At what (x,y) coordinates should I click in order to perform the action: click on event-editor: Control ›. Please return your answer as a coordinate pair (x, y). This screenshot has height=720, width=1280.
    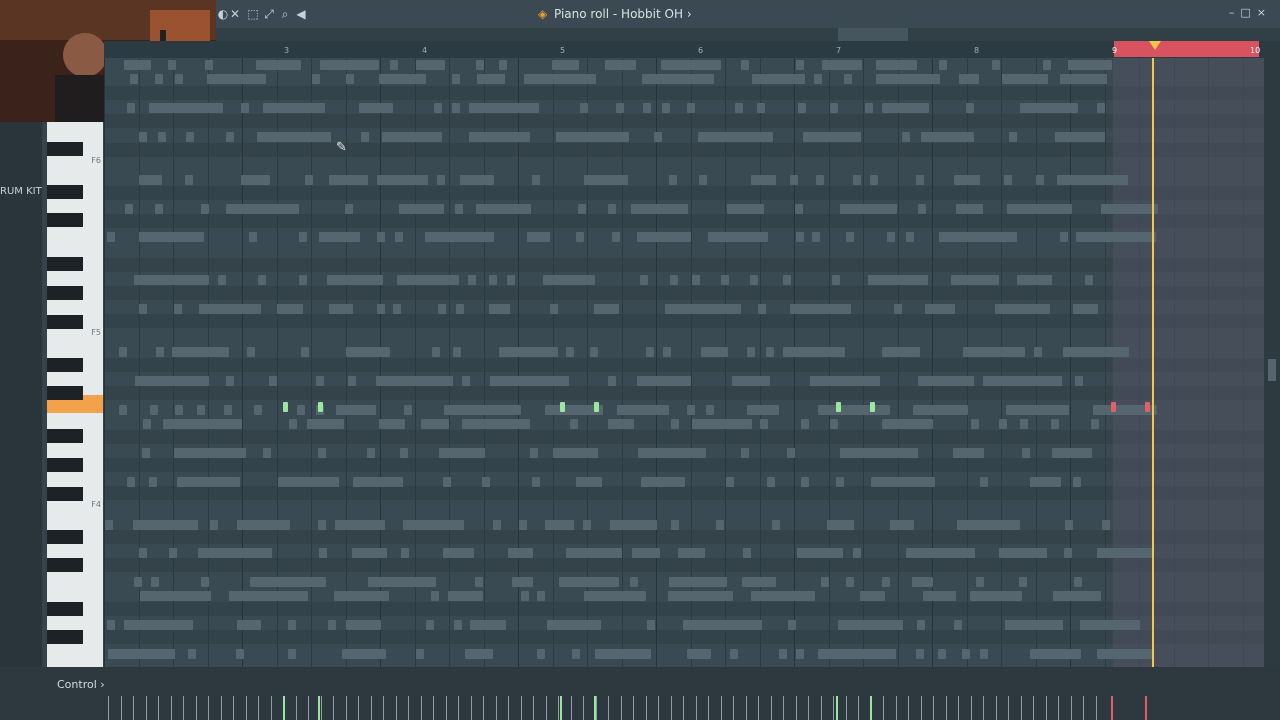
    Looking at the image, I should click on (640, 693).